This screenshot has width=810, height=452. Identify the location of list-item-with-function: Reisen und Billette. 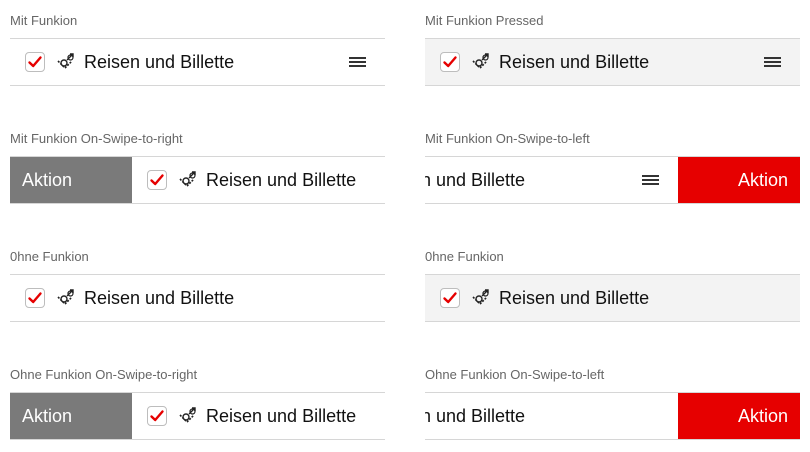
(197, 62).